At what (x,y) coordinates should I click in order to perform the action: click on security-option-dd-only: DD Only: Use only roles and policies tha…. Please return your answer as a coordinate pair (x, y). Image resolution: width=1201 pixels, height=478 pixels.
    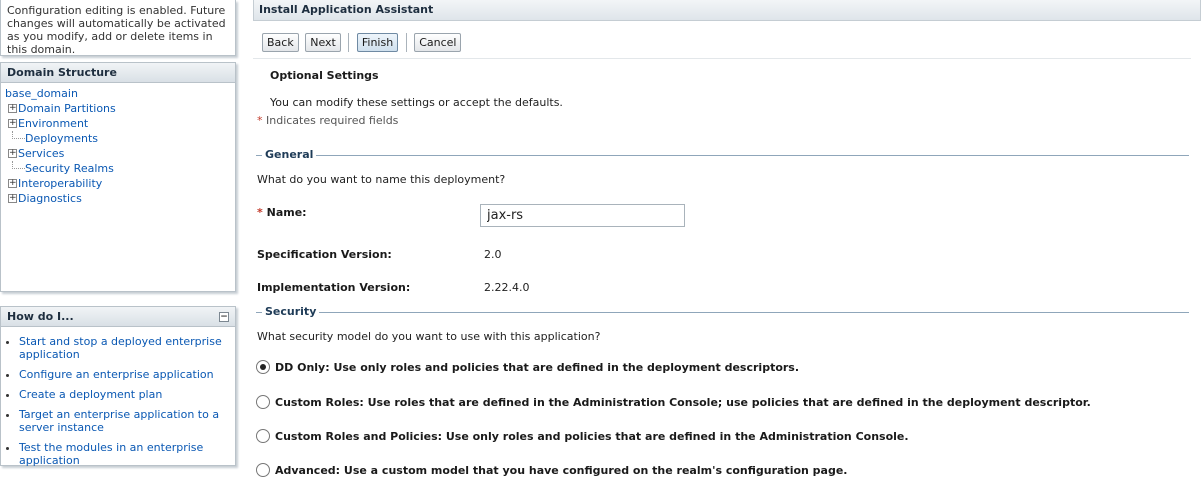
    Looking at the image, I should click on (527, 367).